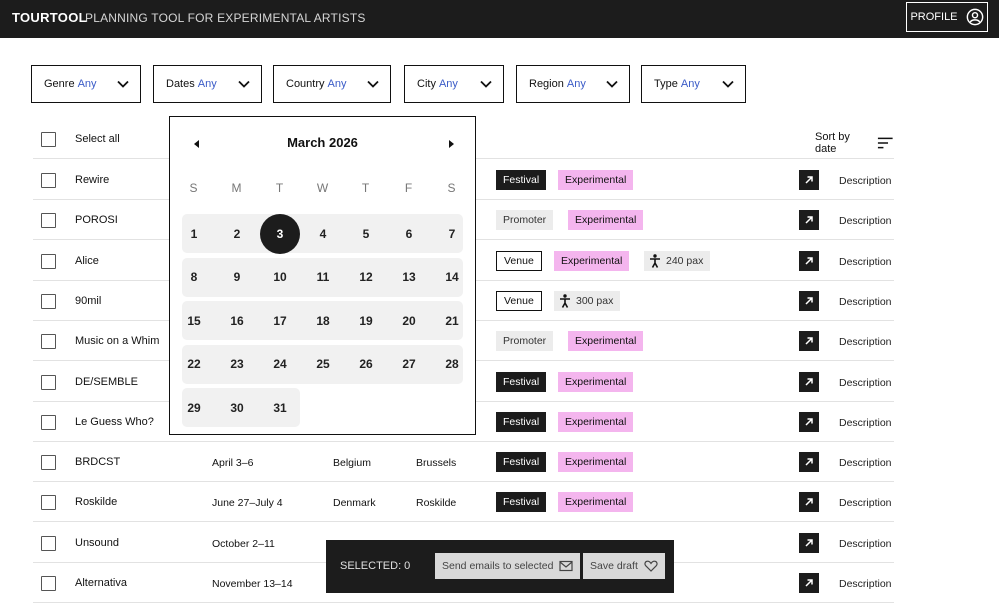  I want to click on calendar-day: 1, so click(194, 234).